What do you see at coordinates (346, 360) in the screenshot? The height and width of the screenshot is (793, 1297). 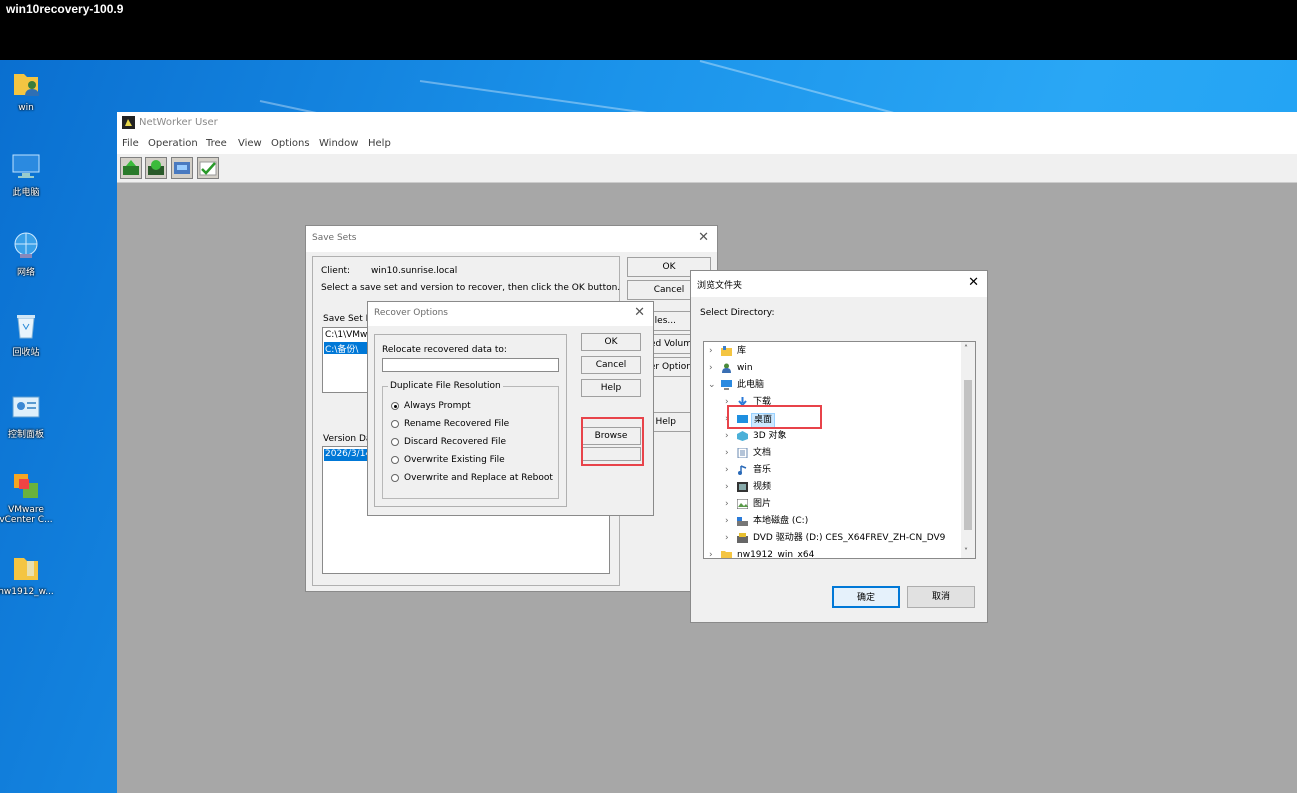 I see `save-set-list: C:\1\VMw C:\备份\` at bounding box center [346, 360].